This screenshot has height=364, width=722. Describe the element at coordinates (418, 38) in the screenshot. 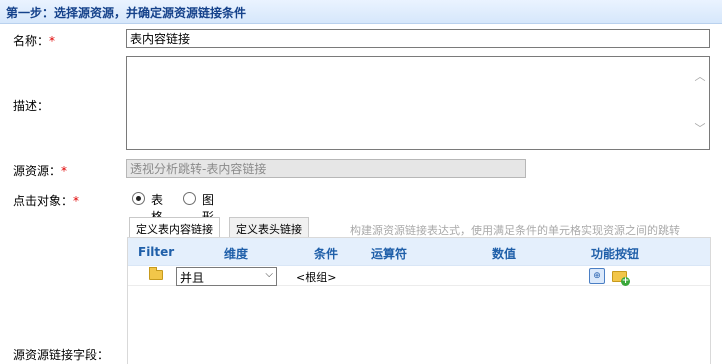

I see `name-input` at that location.